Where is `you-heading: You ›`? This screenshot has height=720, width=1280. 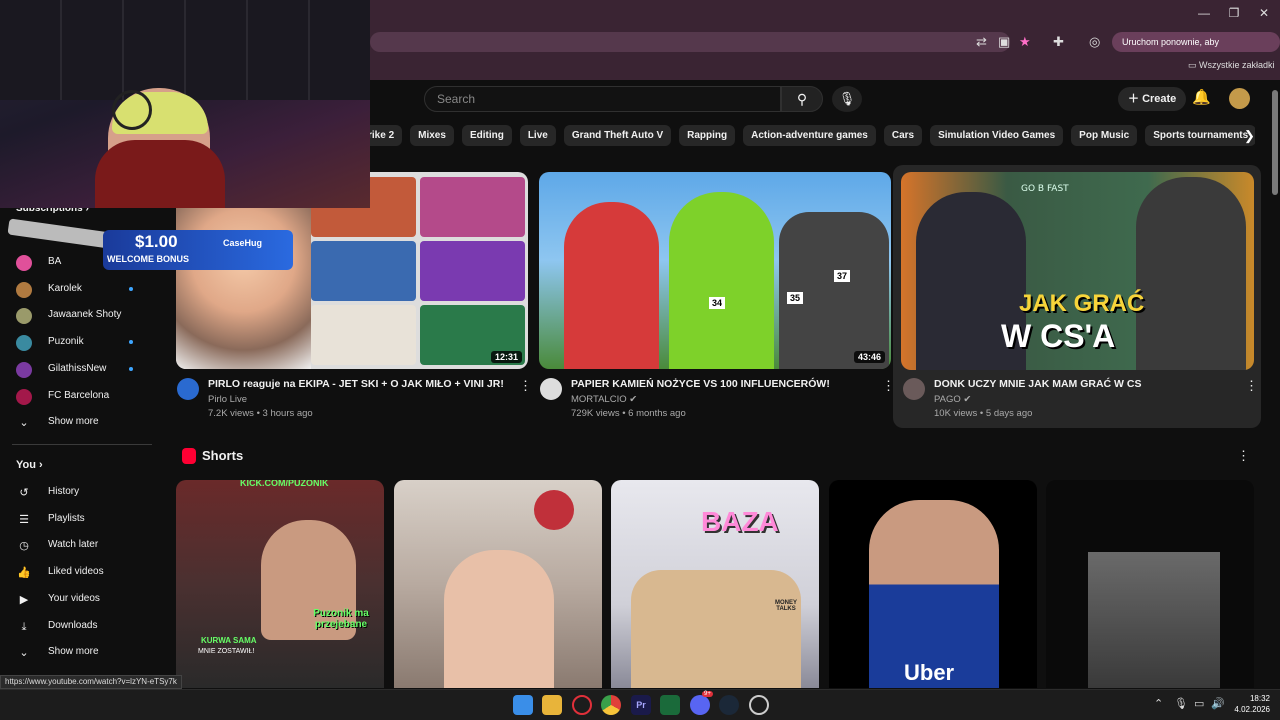
you-heading: You › is located at coordinates (29, 465).